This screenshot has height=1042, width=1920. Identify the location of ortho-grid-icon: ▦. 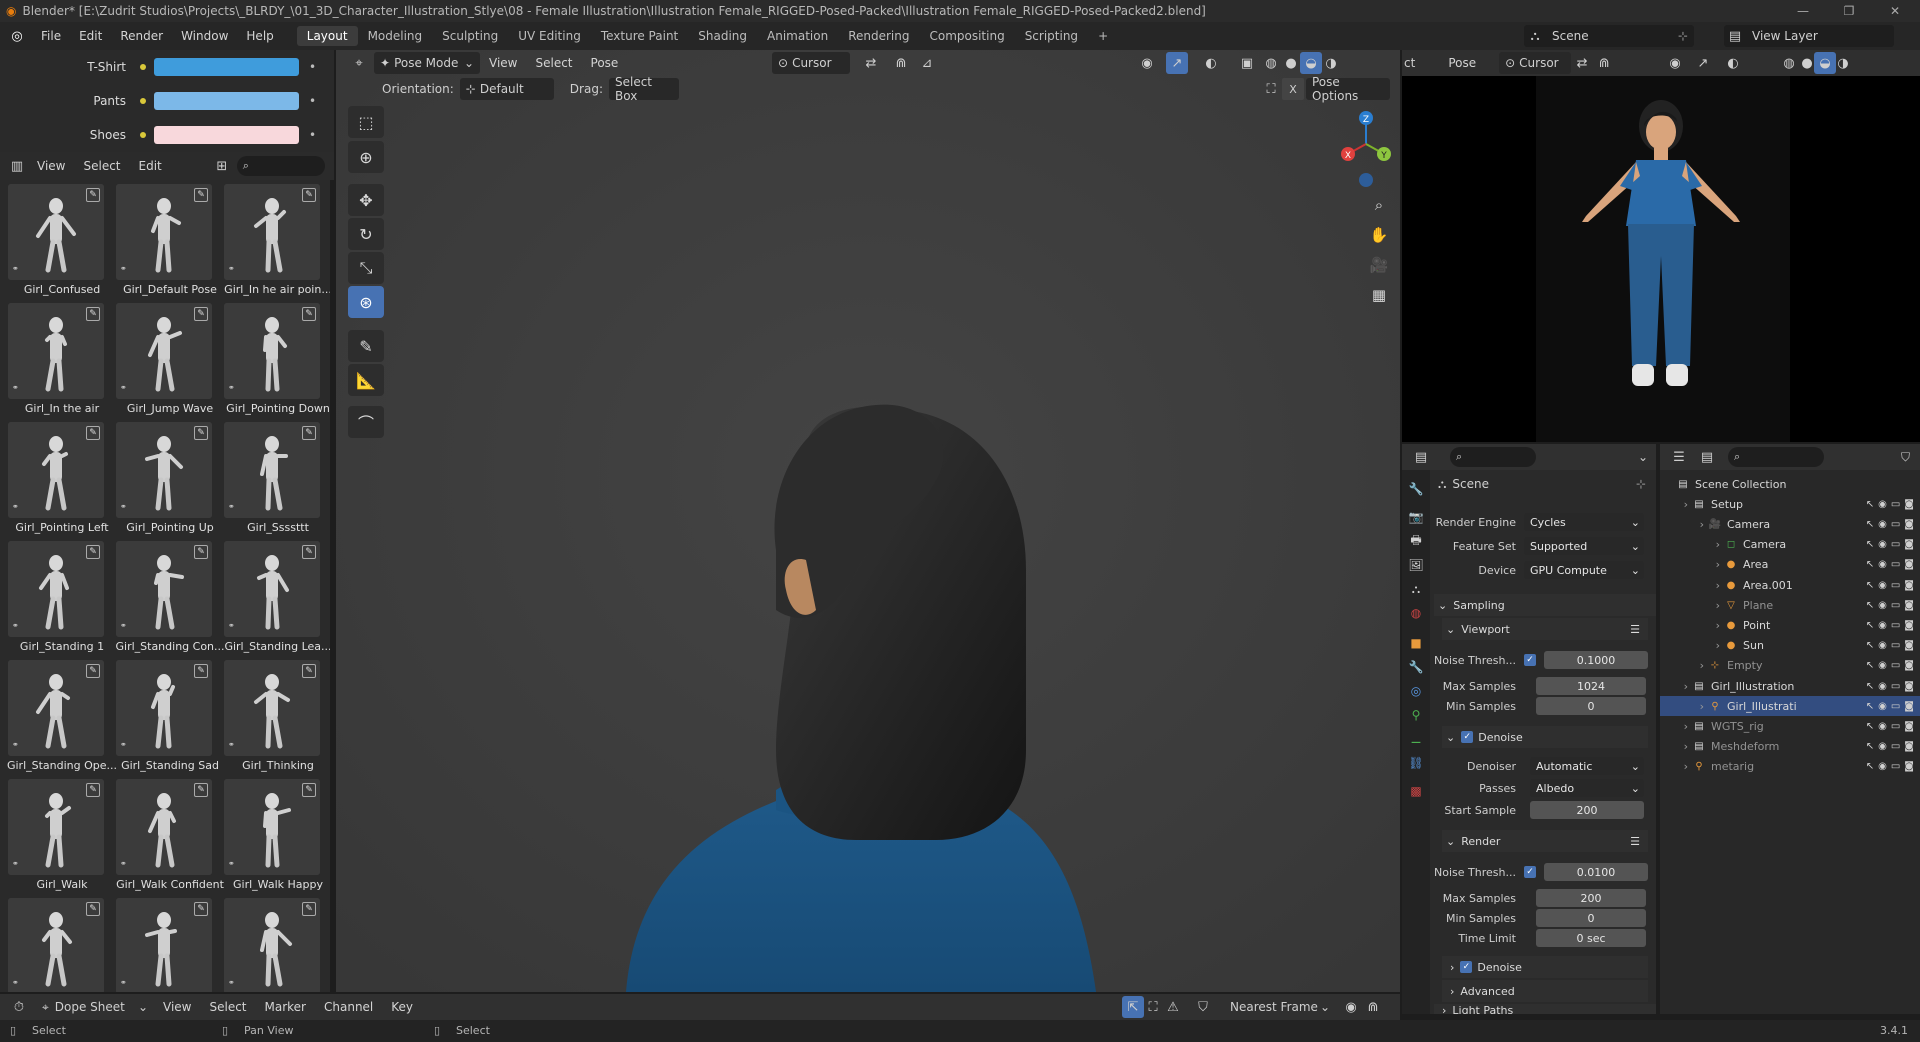
(1379, 295).